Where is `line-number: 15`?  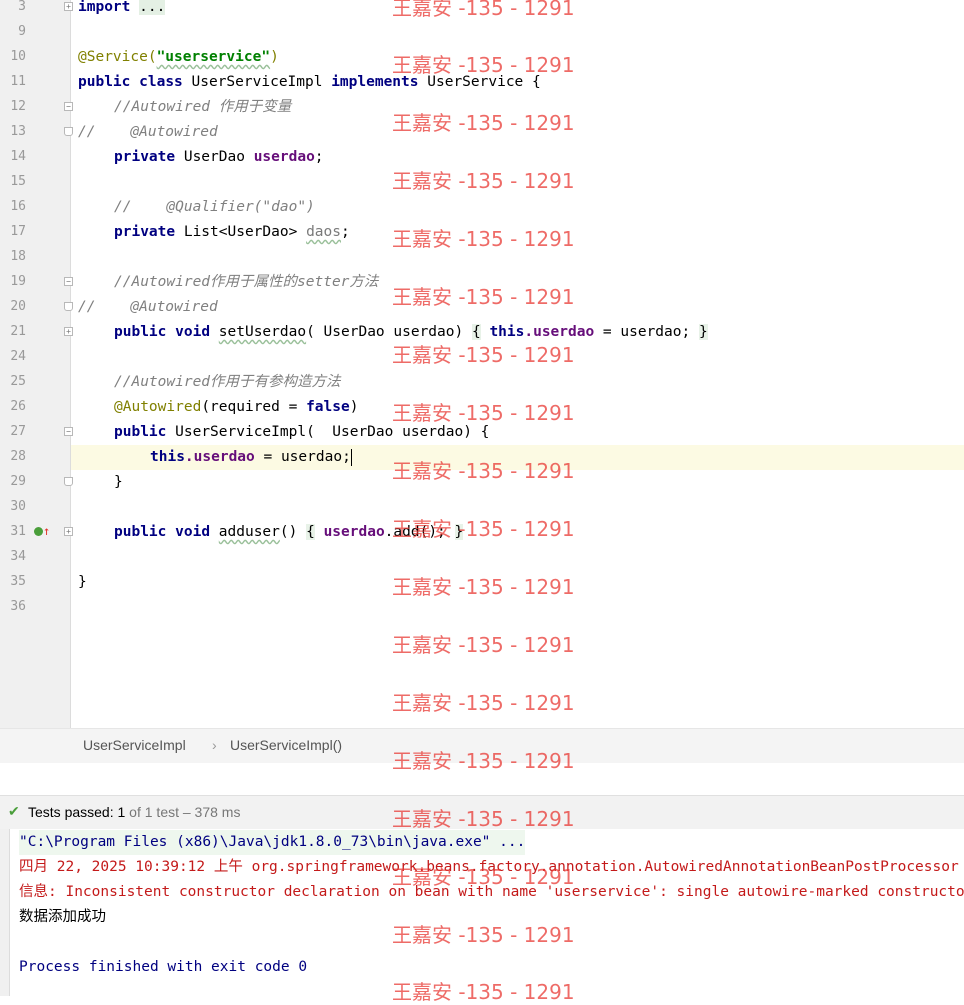
line-number: 15 is located at coordinates (18, 181).